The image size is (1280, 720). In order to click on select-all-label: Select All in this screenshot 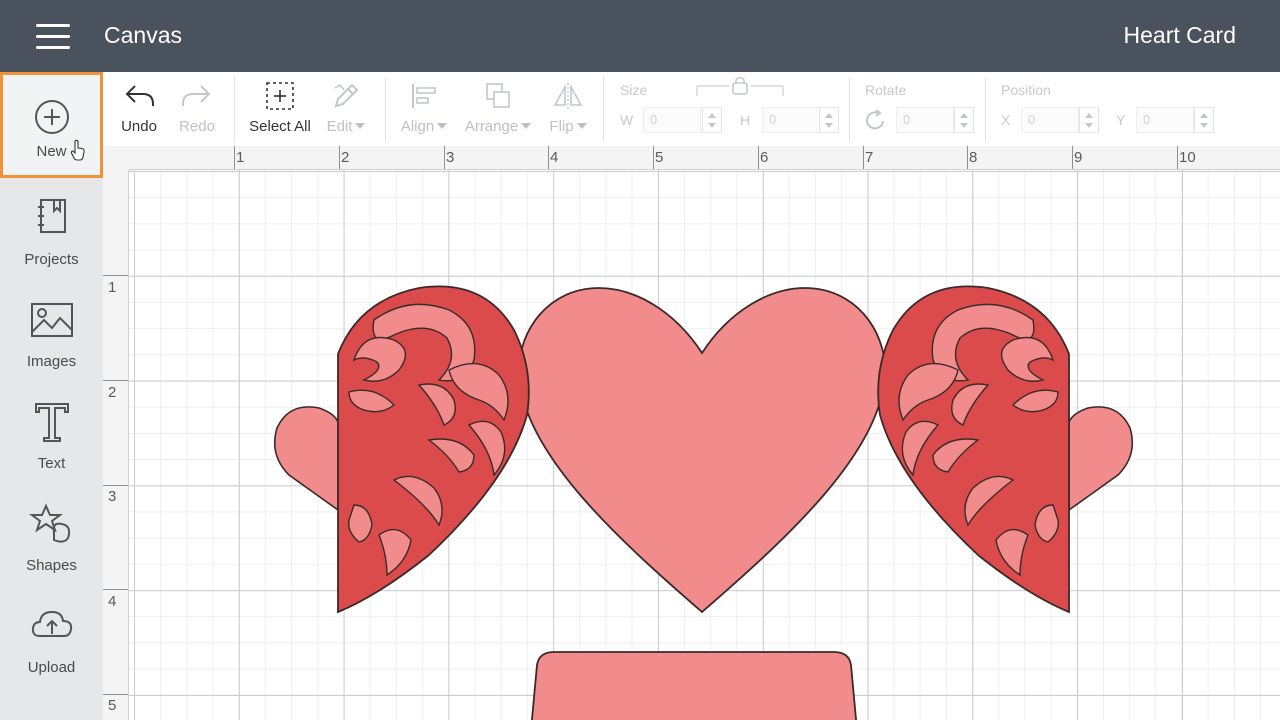, I will do `click(280, 126)`.